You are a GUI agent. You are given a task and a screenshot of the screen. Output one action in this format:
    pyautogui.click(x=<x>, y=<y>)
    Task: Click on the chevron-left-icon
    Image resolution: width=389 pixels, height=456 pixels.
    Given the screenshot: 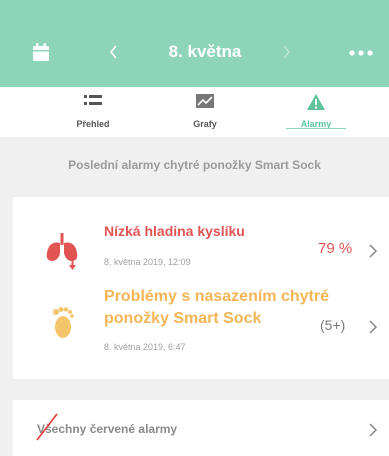 What is the action you would take?
    pyautogui.click(x=114, y=52)
    